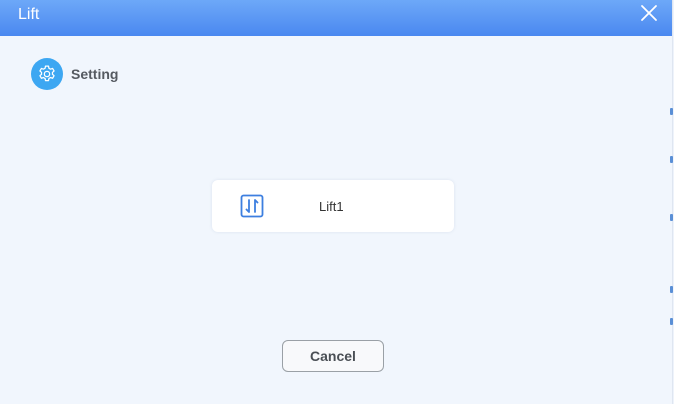  What do you see at coordinates (649, 13) in the screenshot?
I see `close-icon` at bounding box center [649, 13].